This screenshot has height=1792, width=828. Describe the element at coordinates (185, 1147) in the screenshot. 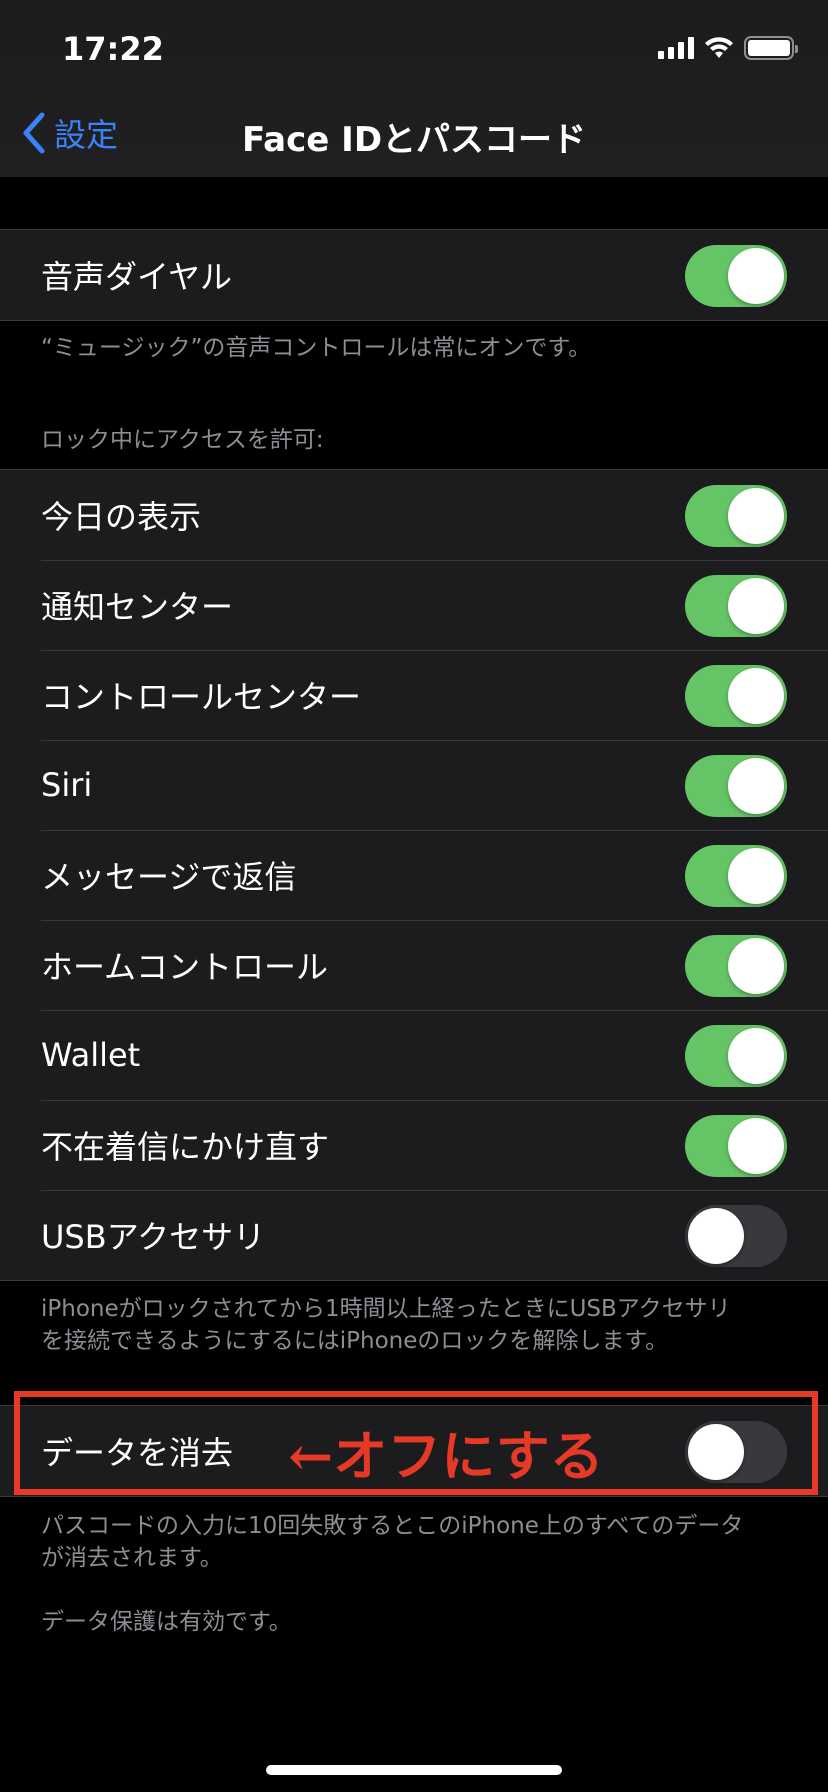

I see `row-label: 不在着信にかけ直す` at that location.